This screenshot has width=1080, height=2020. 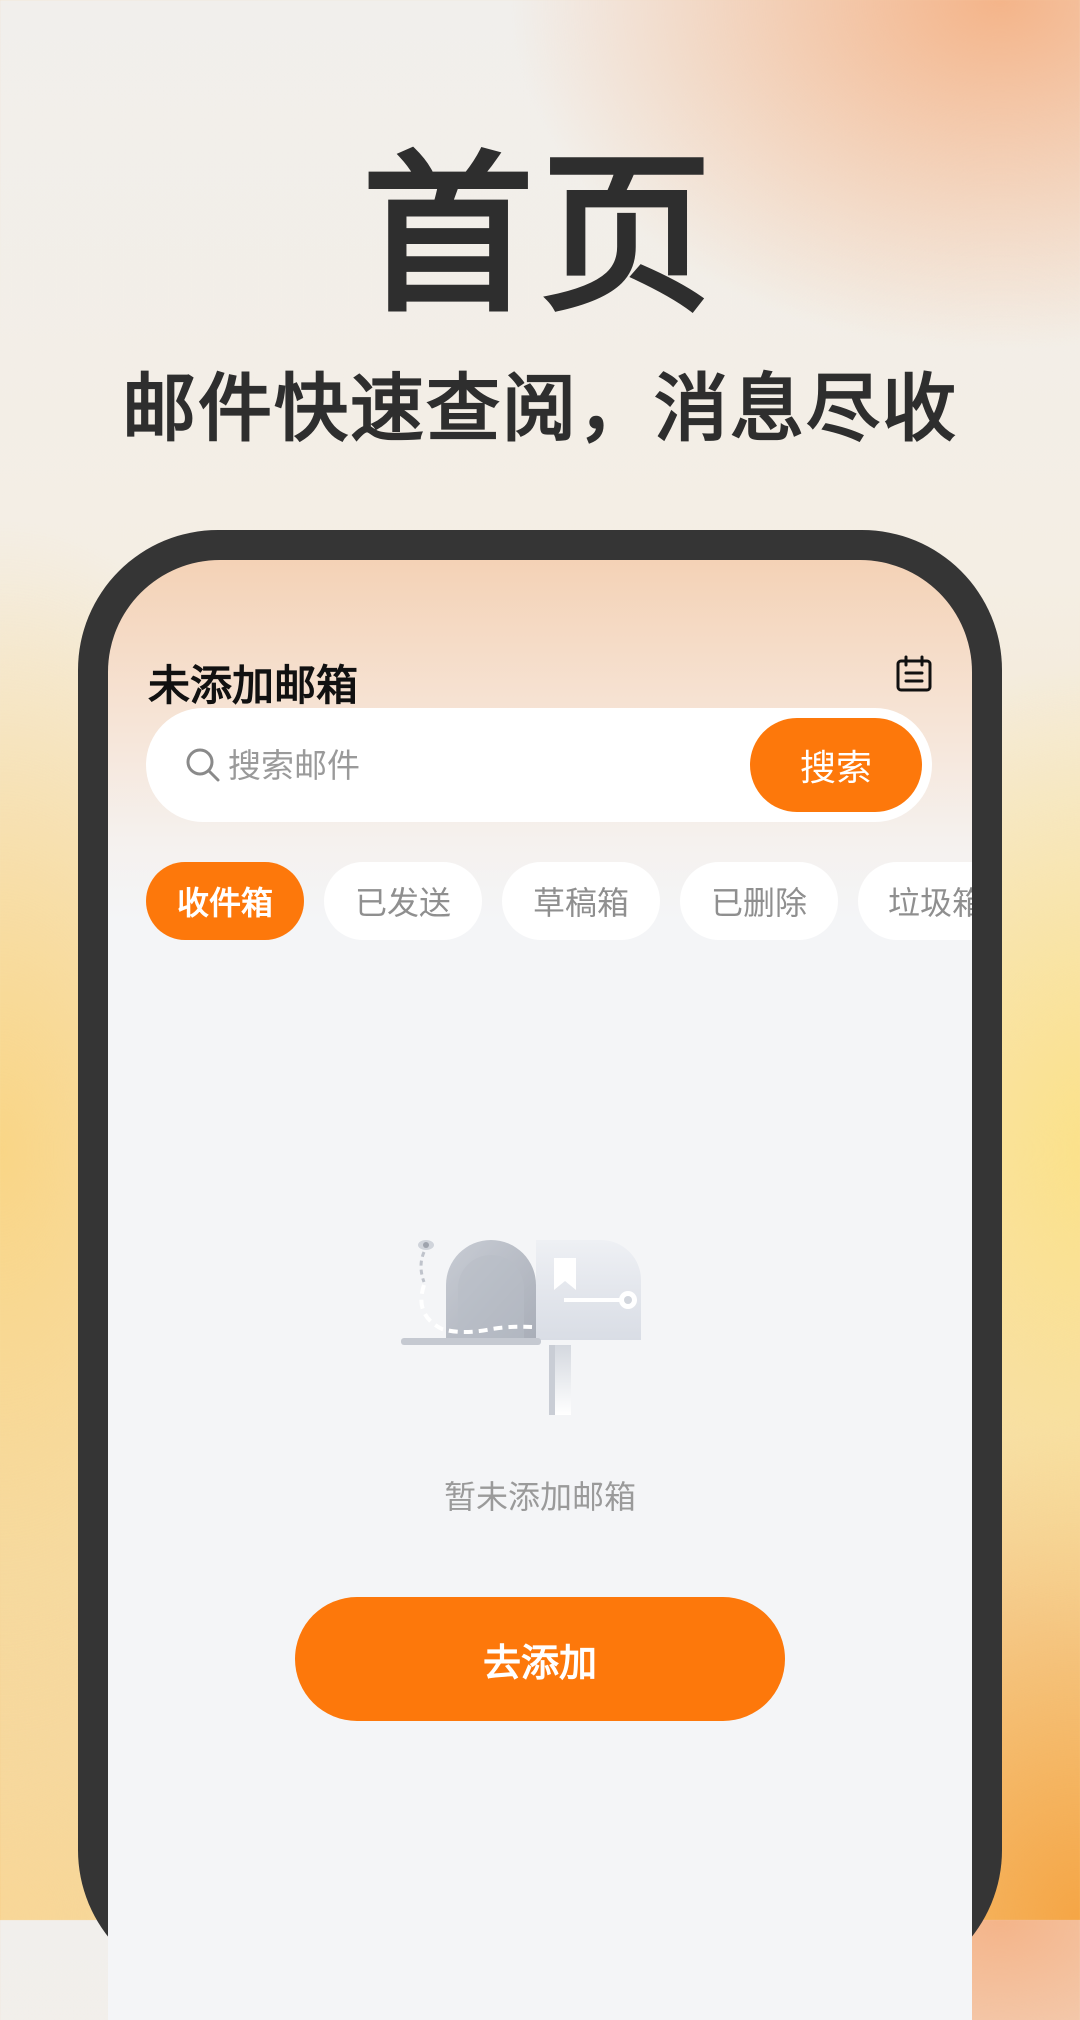 I want to click on promo-headline: 首页, so click(x=540, y=235).